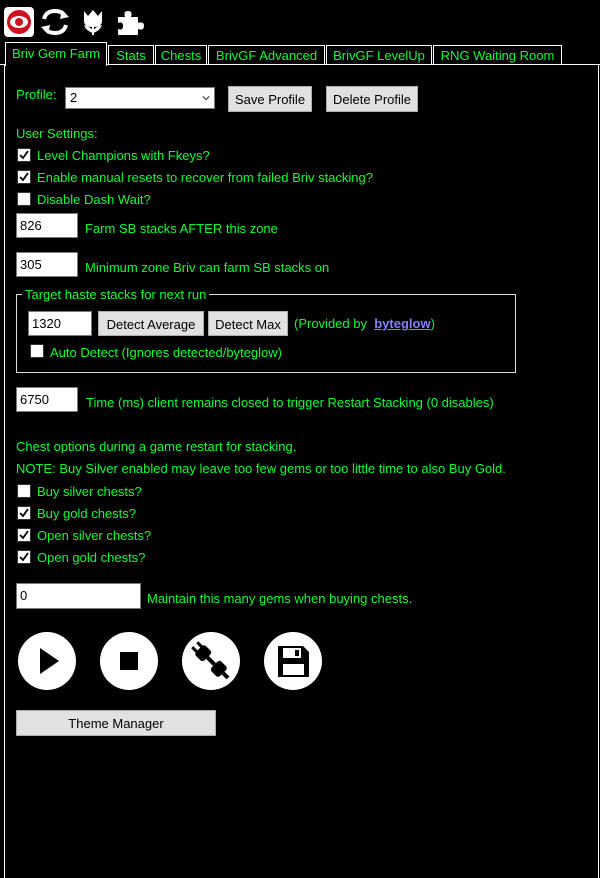  Describe the element at coordinates (94, 535) in the screenshot. I see `open-silver-label: Open silver chests?` at that location.